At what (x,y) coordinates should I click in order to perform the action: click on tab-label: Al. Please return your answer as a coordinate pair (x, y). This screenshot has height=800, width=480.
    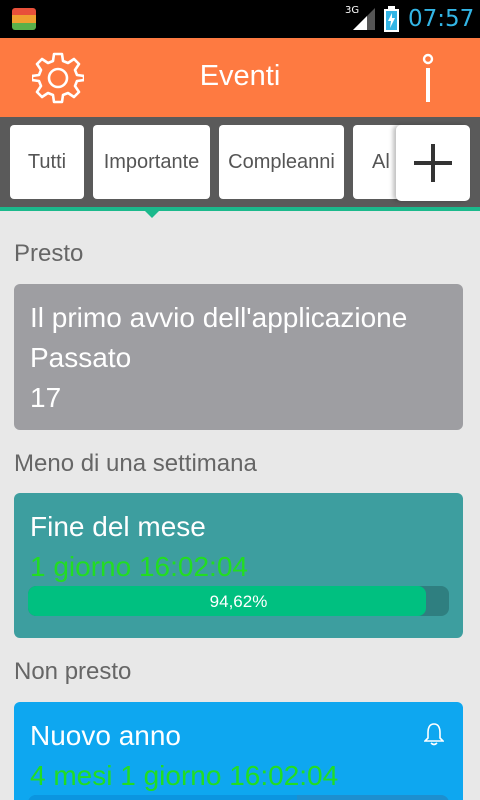
    Looking at the image, I should click on (381, 161).